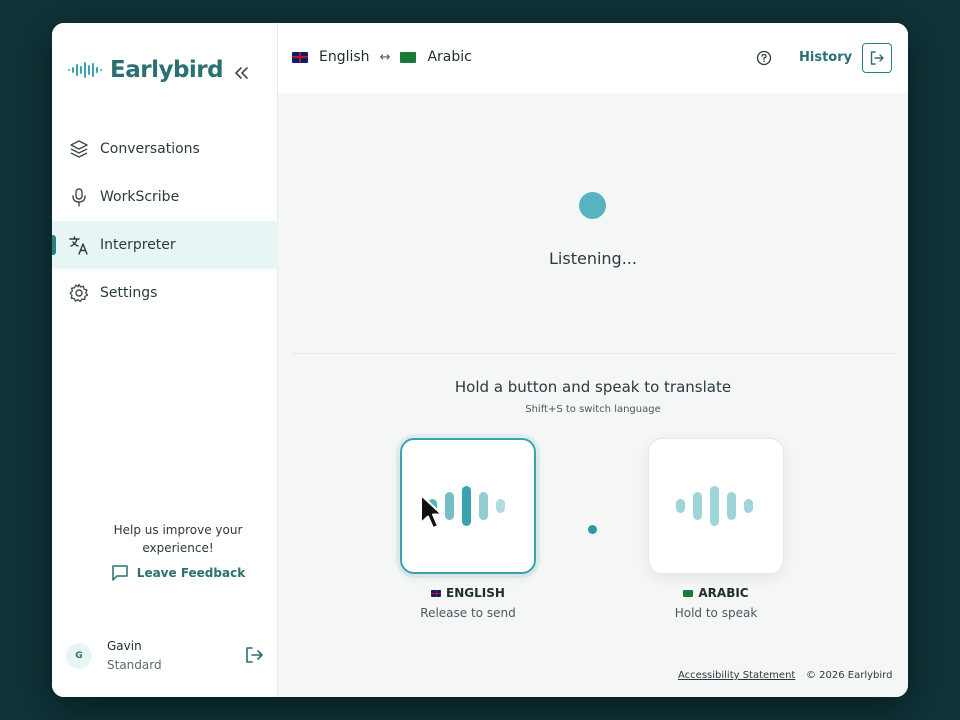 The image size is (960, 720). What do you see at coordinates (178, 539) in the screenshot?
I see `feedback-text: Help us improve your experience!` at bounding box center [178, 539].